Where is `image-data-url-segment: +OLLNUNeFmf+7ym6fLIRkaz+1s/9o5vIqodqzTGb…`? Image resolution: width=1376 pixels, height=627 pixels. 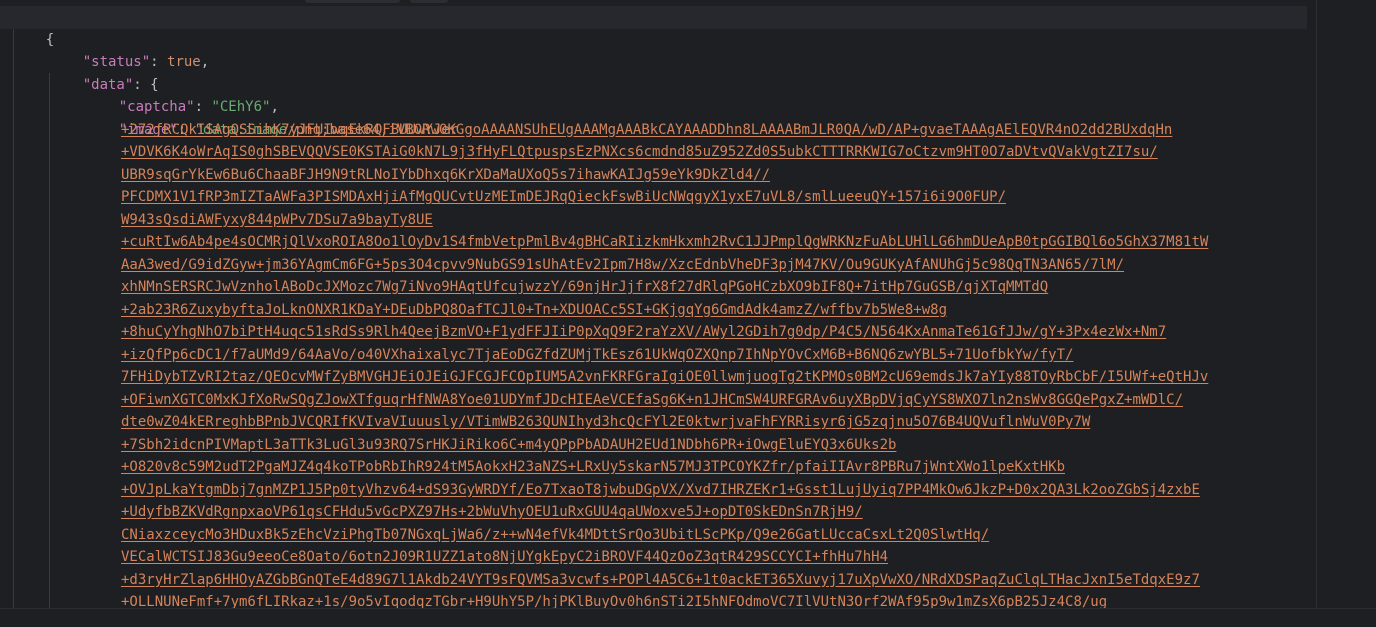
image-data-url-segment: +OLLNUNeFmf+7ym6fLIRkaz+1s/9o5vIqodqzTGb… is located at coordinates (614, 601).